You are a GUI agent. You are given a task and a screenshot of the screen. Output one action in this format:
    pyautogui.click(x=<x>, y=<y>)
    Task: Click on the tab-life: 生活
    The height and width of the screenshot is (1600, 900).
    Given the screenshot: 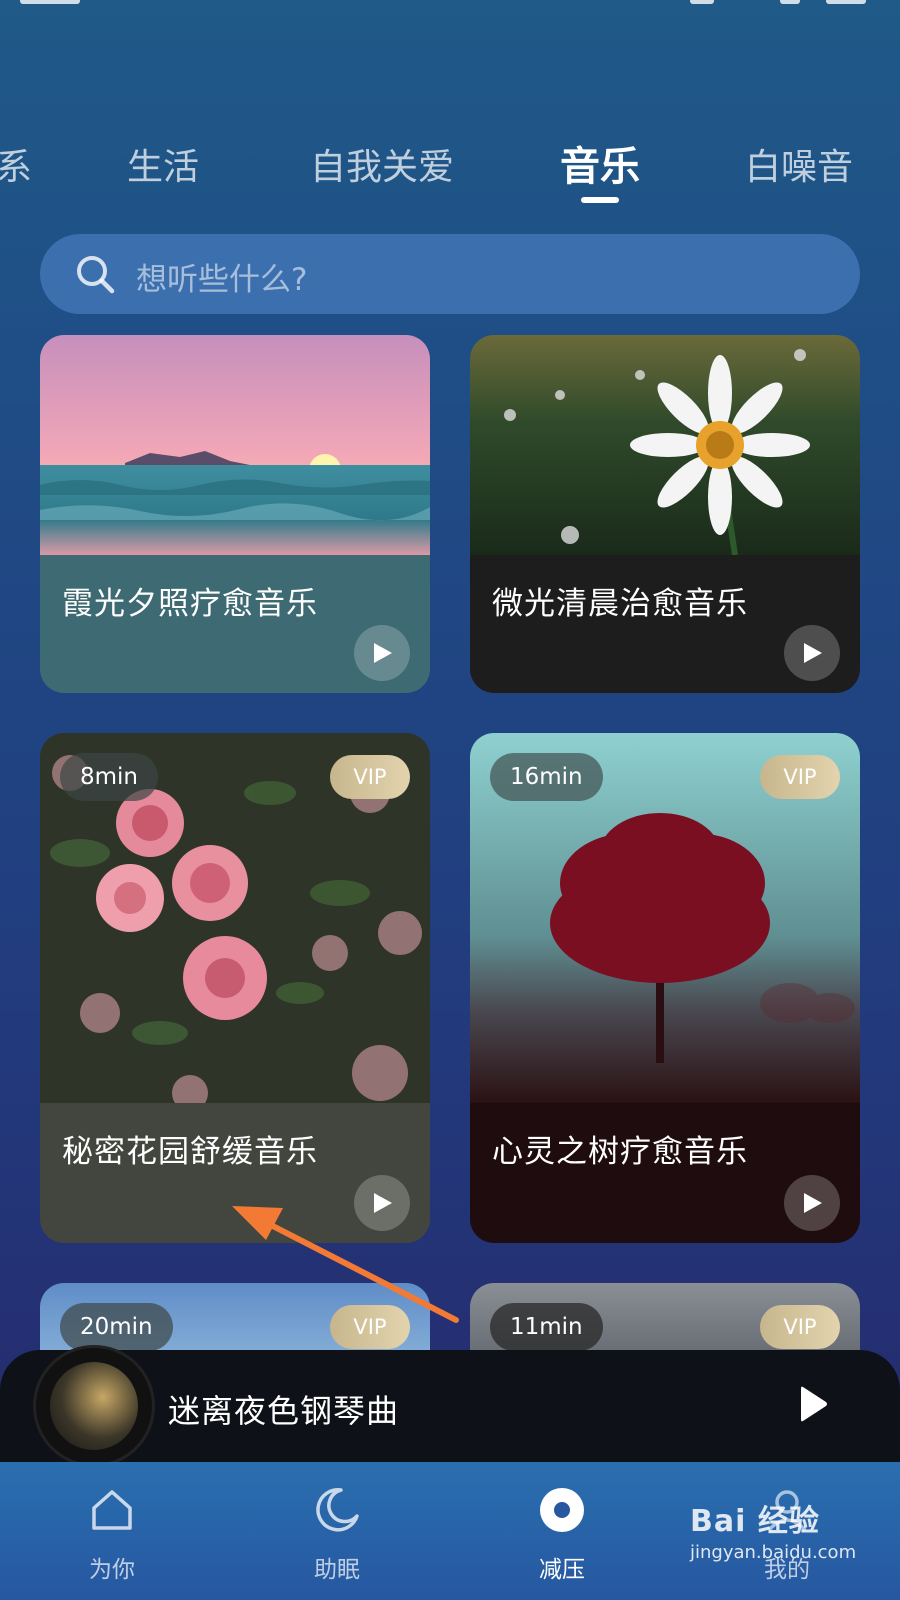 What is the action you would take?
    pyautogui.click(x=163, y=164)
    